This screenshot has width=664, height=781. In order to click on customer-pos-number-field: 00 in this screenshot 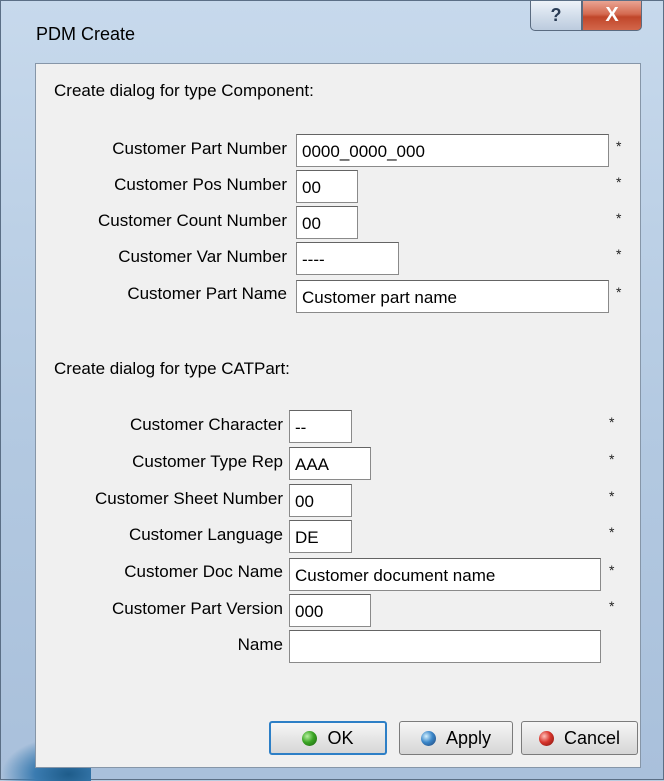, I will do `click(327, 186)`.